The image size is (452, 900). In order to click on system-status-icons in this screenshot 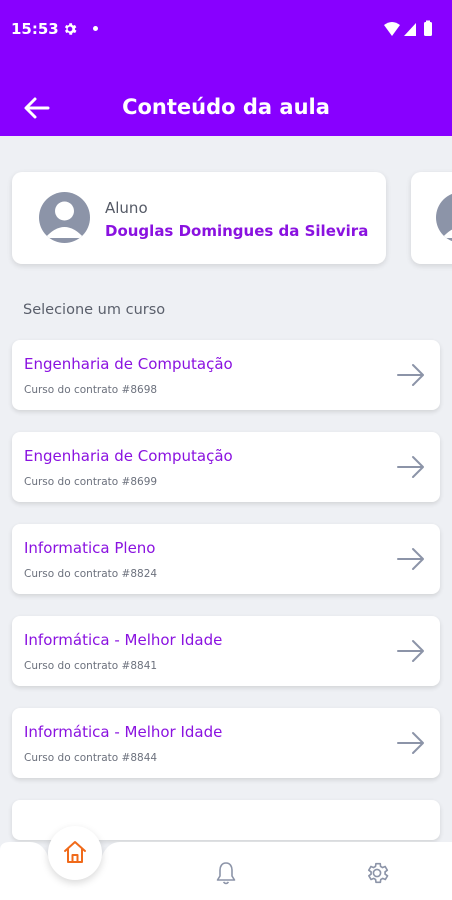, I will do `click(408, 28)`.